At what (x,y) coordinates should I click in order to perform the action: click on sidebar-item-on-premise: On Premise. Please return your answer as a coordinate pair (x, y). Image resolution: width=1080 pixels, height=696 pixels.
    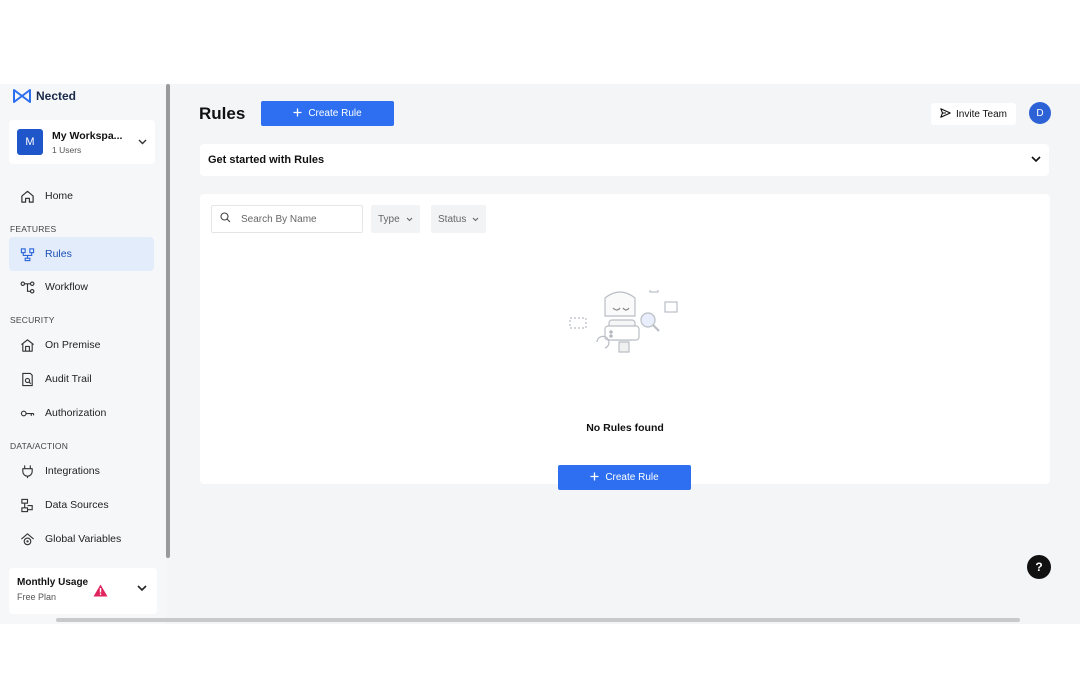
    Looking at the image, I should click on (81, 345).